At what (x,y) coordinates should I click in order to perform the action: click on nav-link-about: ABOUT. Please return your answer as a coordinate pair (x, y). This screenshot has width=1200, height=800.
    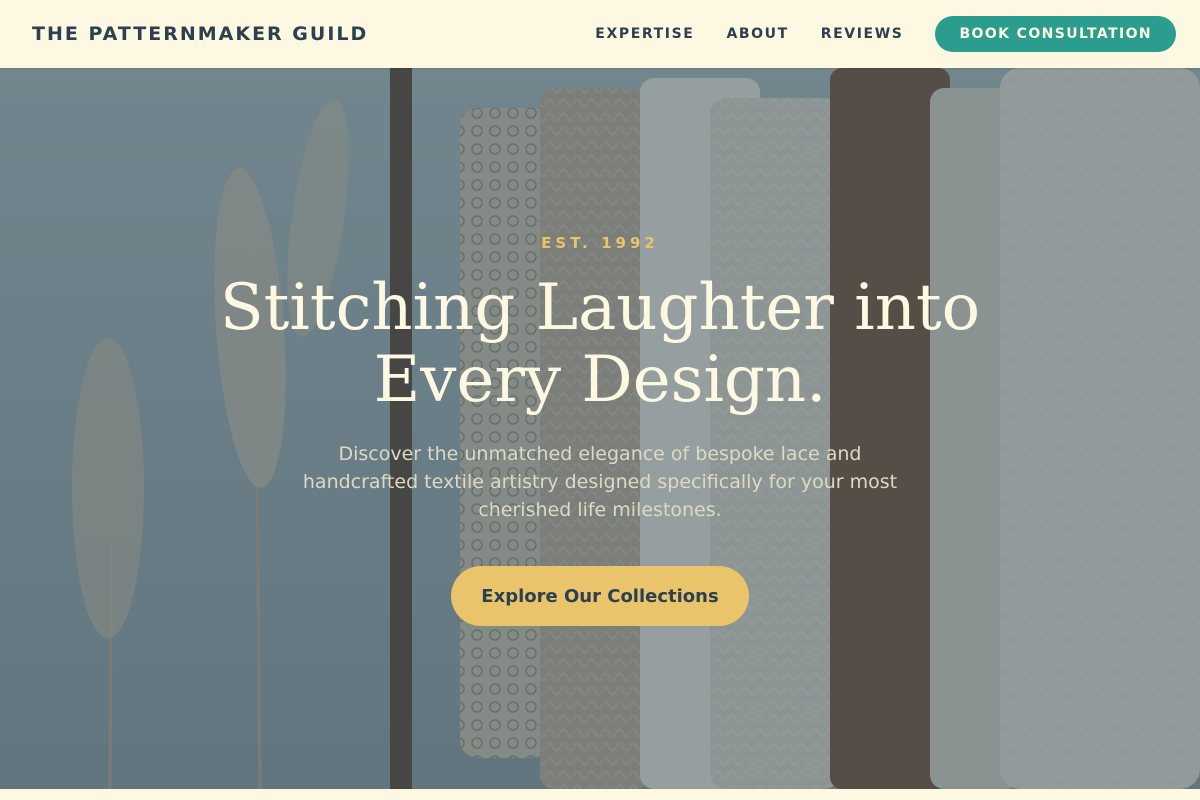
    Looking at the image, I should click on (757, 34).